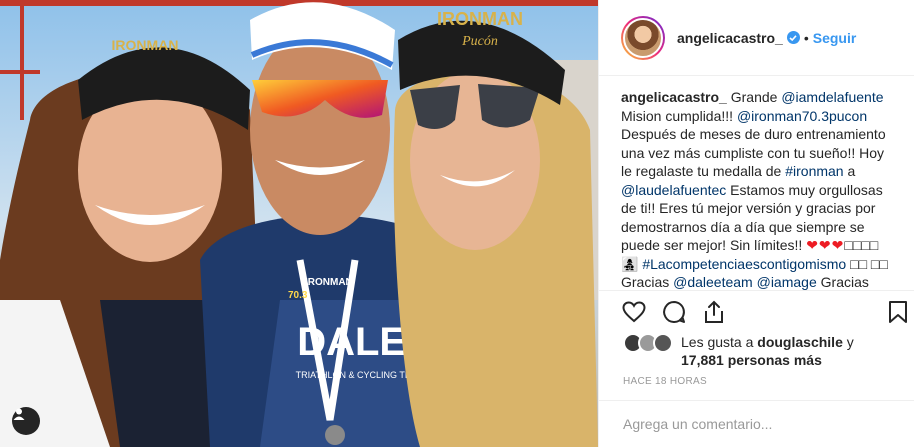 The height and width of the screenshot is (447, 914). Describe the element at coordinates (744, 264) in the screenshot. I see `hashtag-link: #Lacompetenciaescontigomismo` at that location.